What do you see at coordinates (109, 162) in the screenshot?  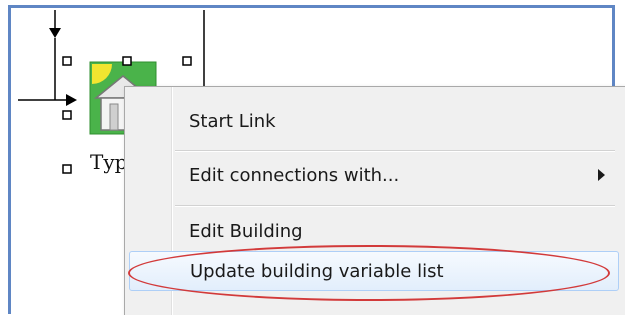 I see `node-label: Typ` at bounding box center [109, 162].